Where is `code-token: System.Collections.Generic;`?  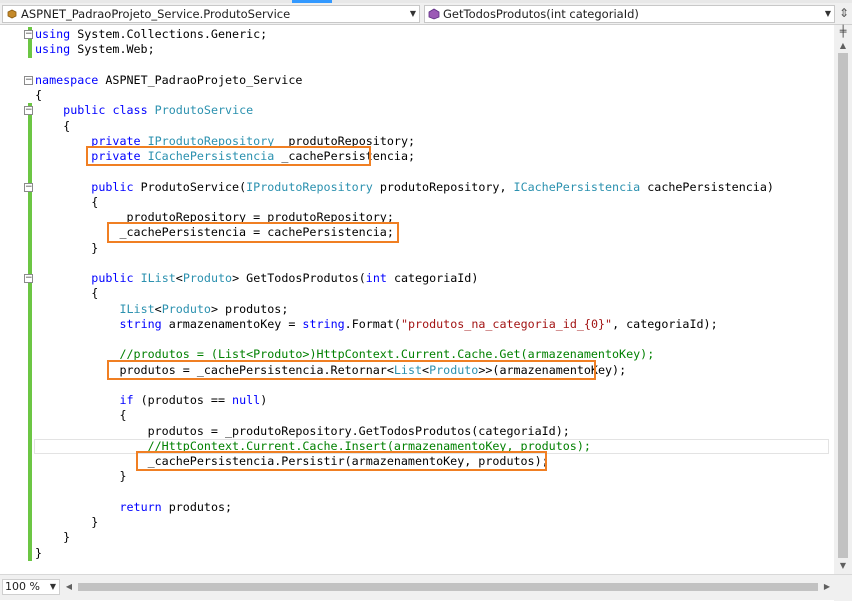 code-token: System.Collections.Generic; is located at coordinates (169, 34).